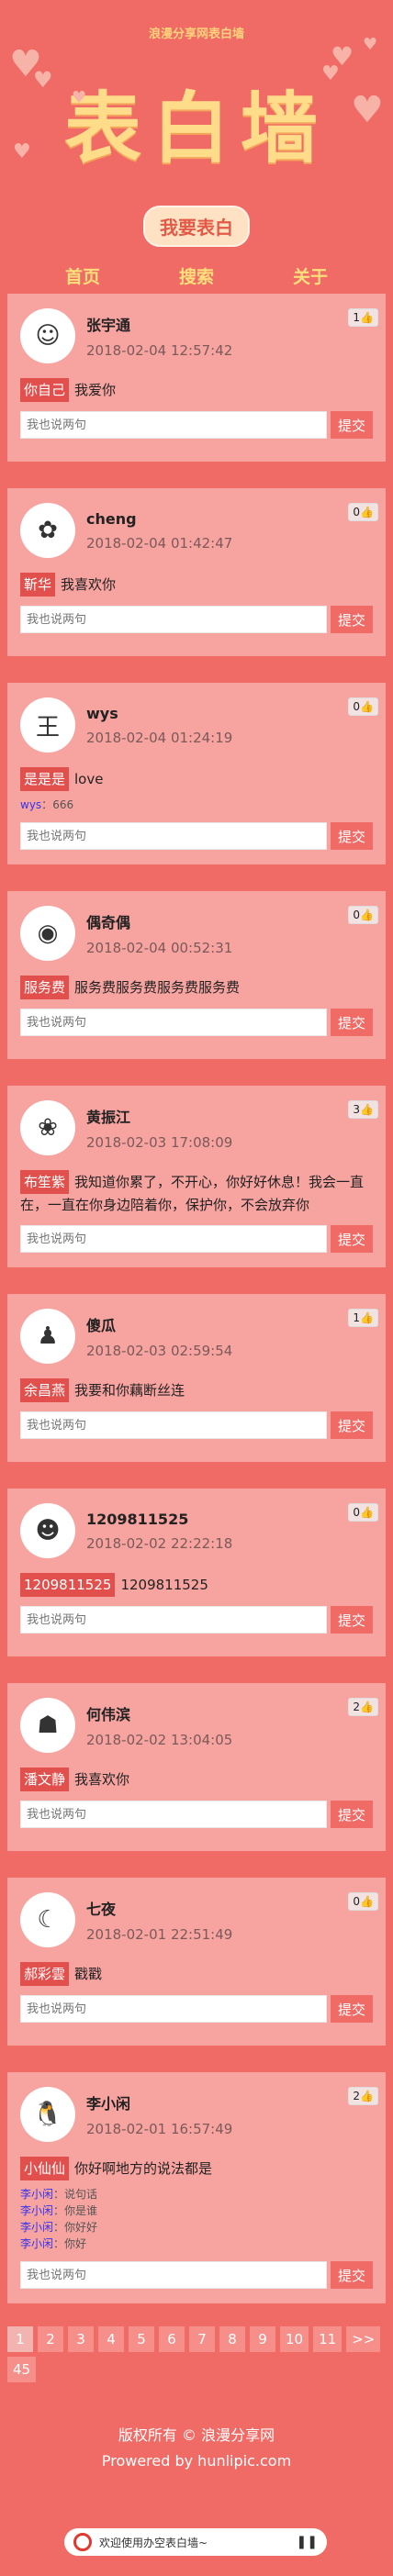 The width and height of the screenshot is (393, 2576). I want to click on page-link: 5, so click(141, 2339).